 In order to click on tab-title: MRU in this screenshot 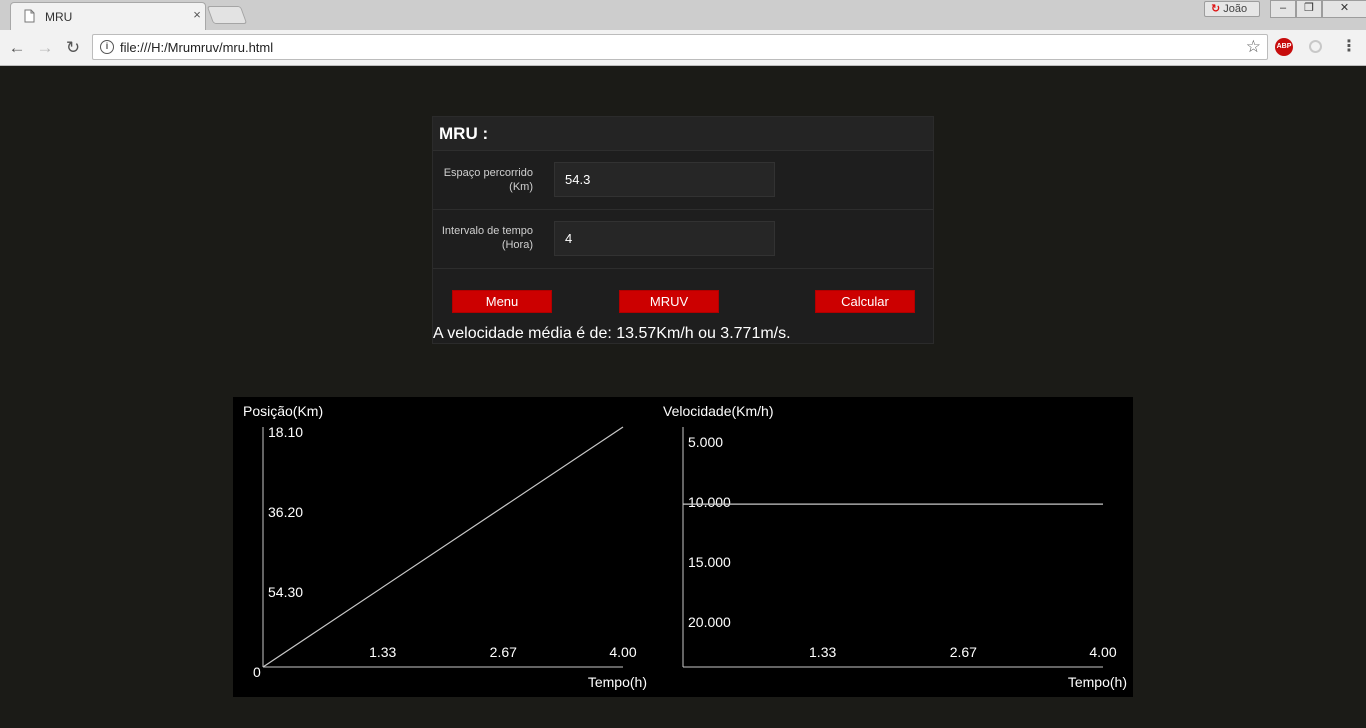, I will do `click(59, 17)`.